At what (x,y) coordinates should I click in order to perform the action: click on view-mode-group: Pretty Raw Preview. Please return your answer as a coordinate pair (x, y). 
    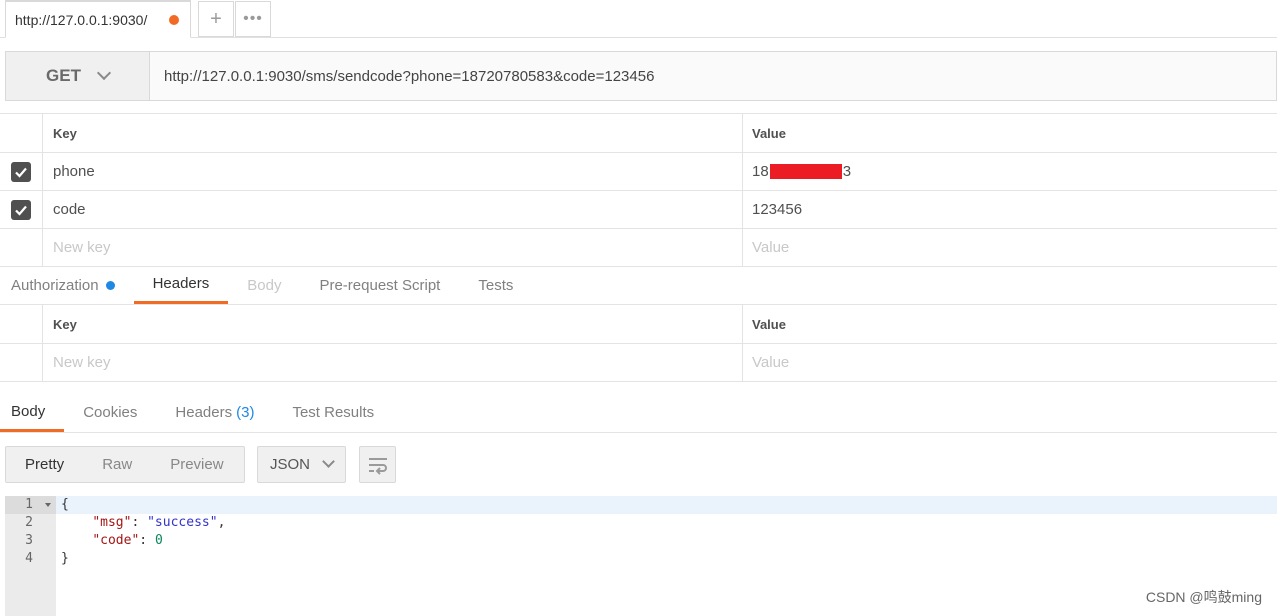
    Looking at the image, I should click on (125, 464).